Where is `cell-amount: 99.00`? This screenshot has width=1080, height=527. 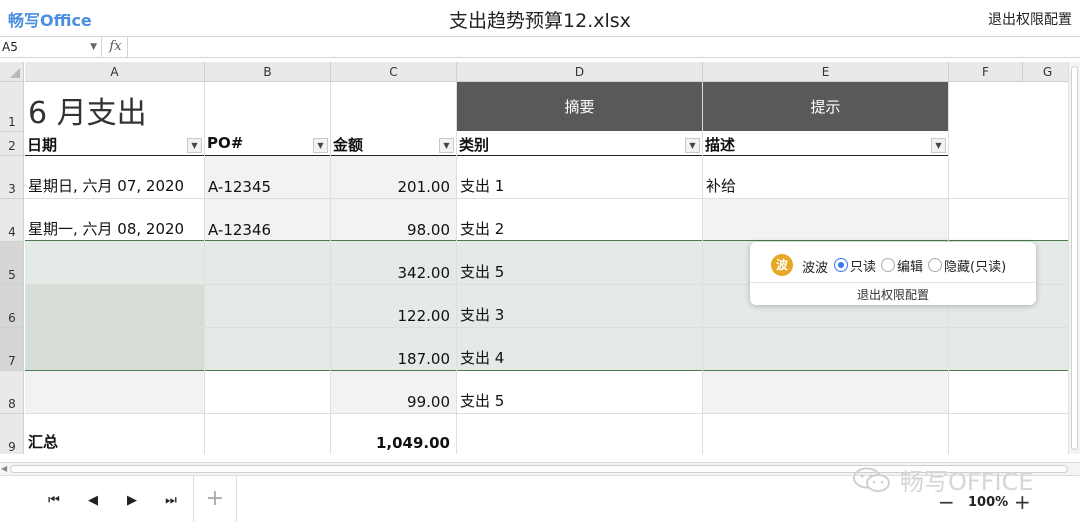 cell-amount: 99.00 is located at coordinates (393, 392).